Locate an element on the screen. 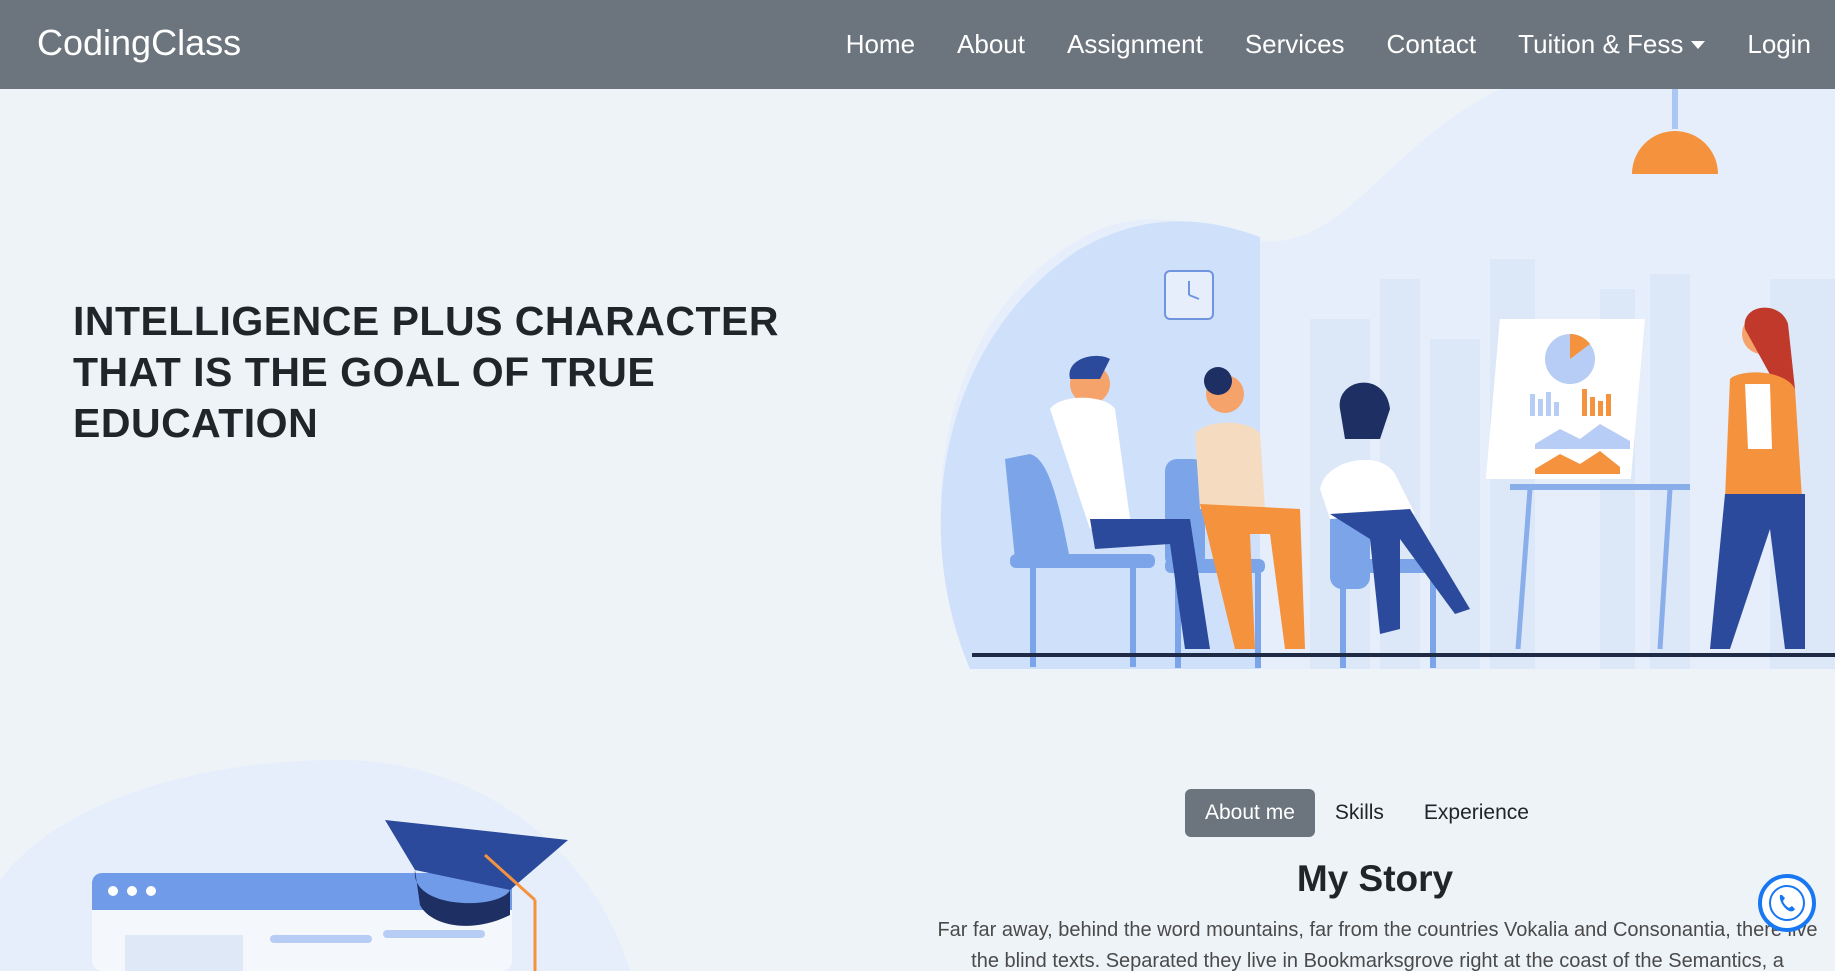 This screenshot has width=1835, height=971. nav-services: Services is located at coordinates (1295, 44).